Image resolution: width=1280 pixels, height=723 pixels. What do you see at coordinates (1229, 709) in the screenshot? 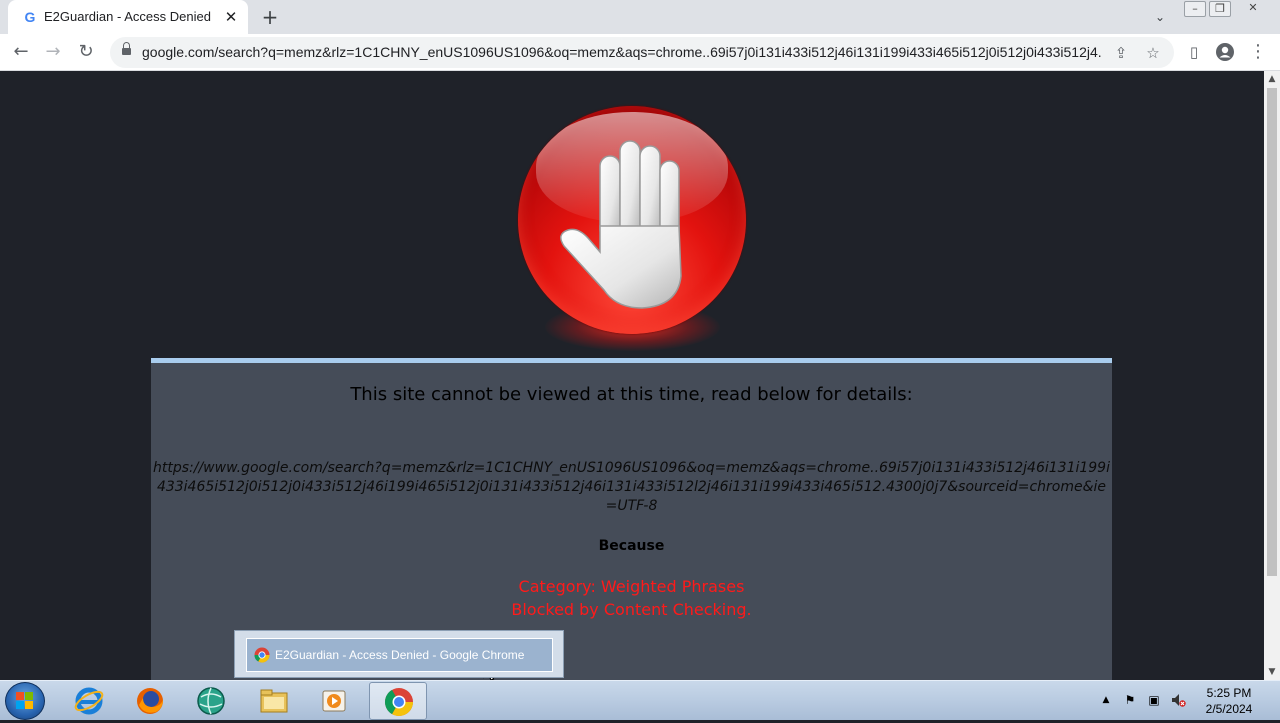
I see `clock-date: 2/5/2024` at bounding box center [1229, 709].